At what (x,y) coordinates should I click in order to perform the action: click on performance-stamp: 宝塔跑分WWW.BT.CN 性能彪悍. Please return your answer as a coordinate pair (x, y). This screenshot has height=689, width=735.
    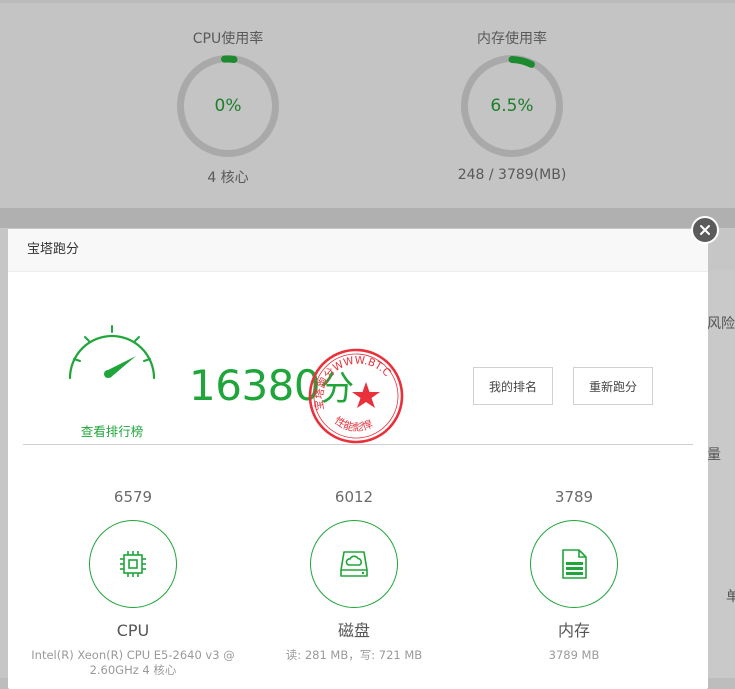
    Looking at the image, I should click on (354, 394).